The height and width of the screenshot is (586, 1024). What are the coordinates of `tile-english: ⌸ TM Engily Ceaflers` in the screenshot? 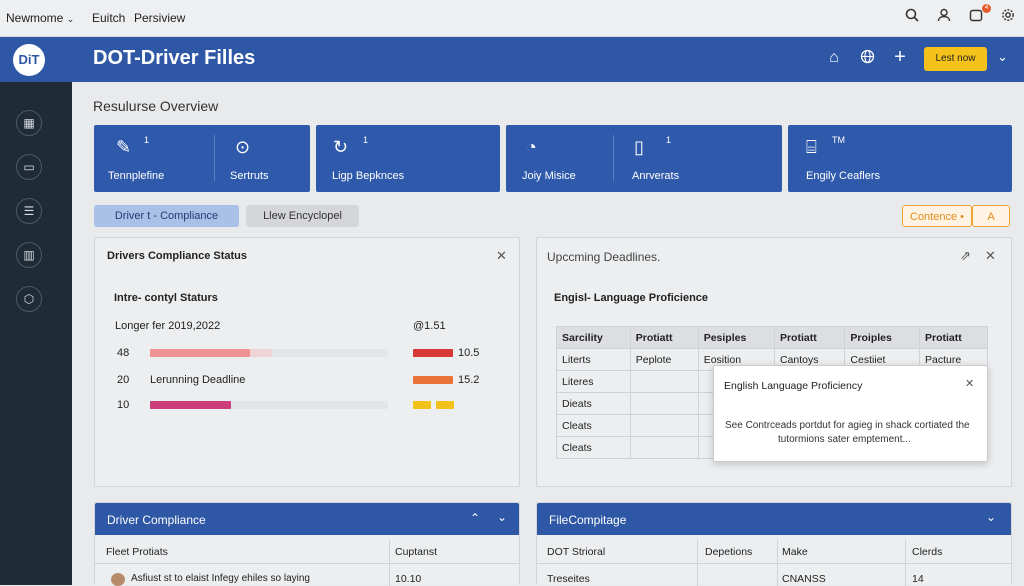 It's located at (900, 158).